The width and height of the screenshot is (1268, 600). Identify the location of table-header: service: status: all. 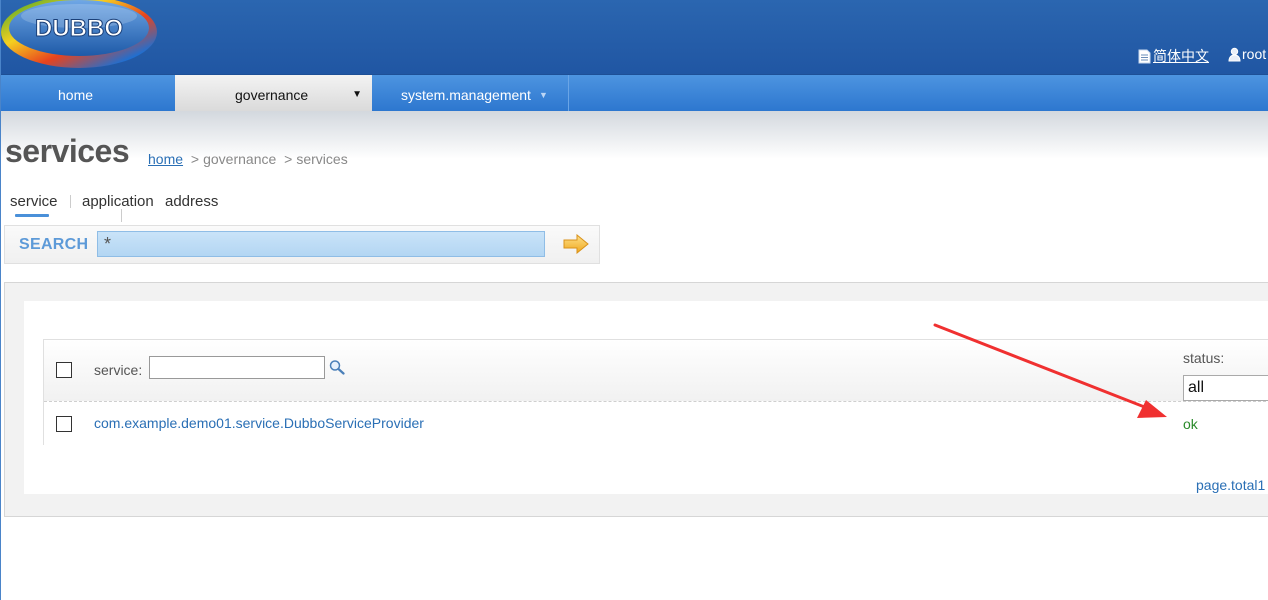
(656, 371).